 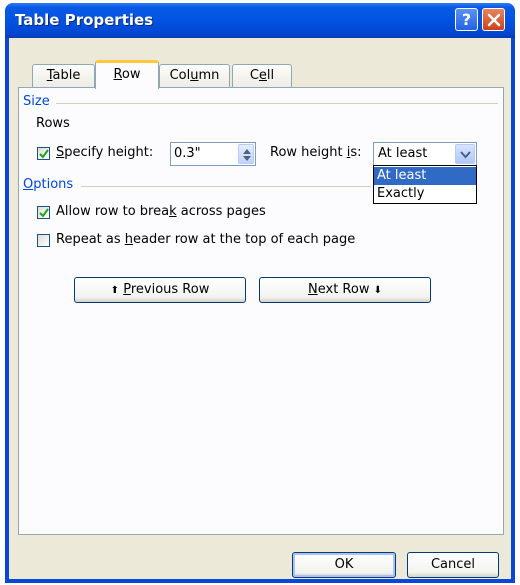 I want to click on size-section-title: Size, so click(x=36, y=101).